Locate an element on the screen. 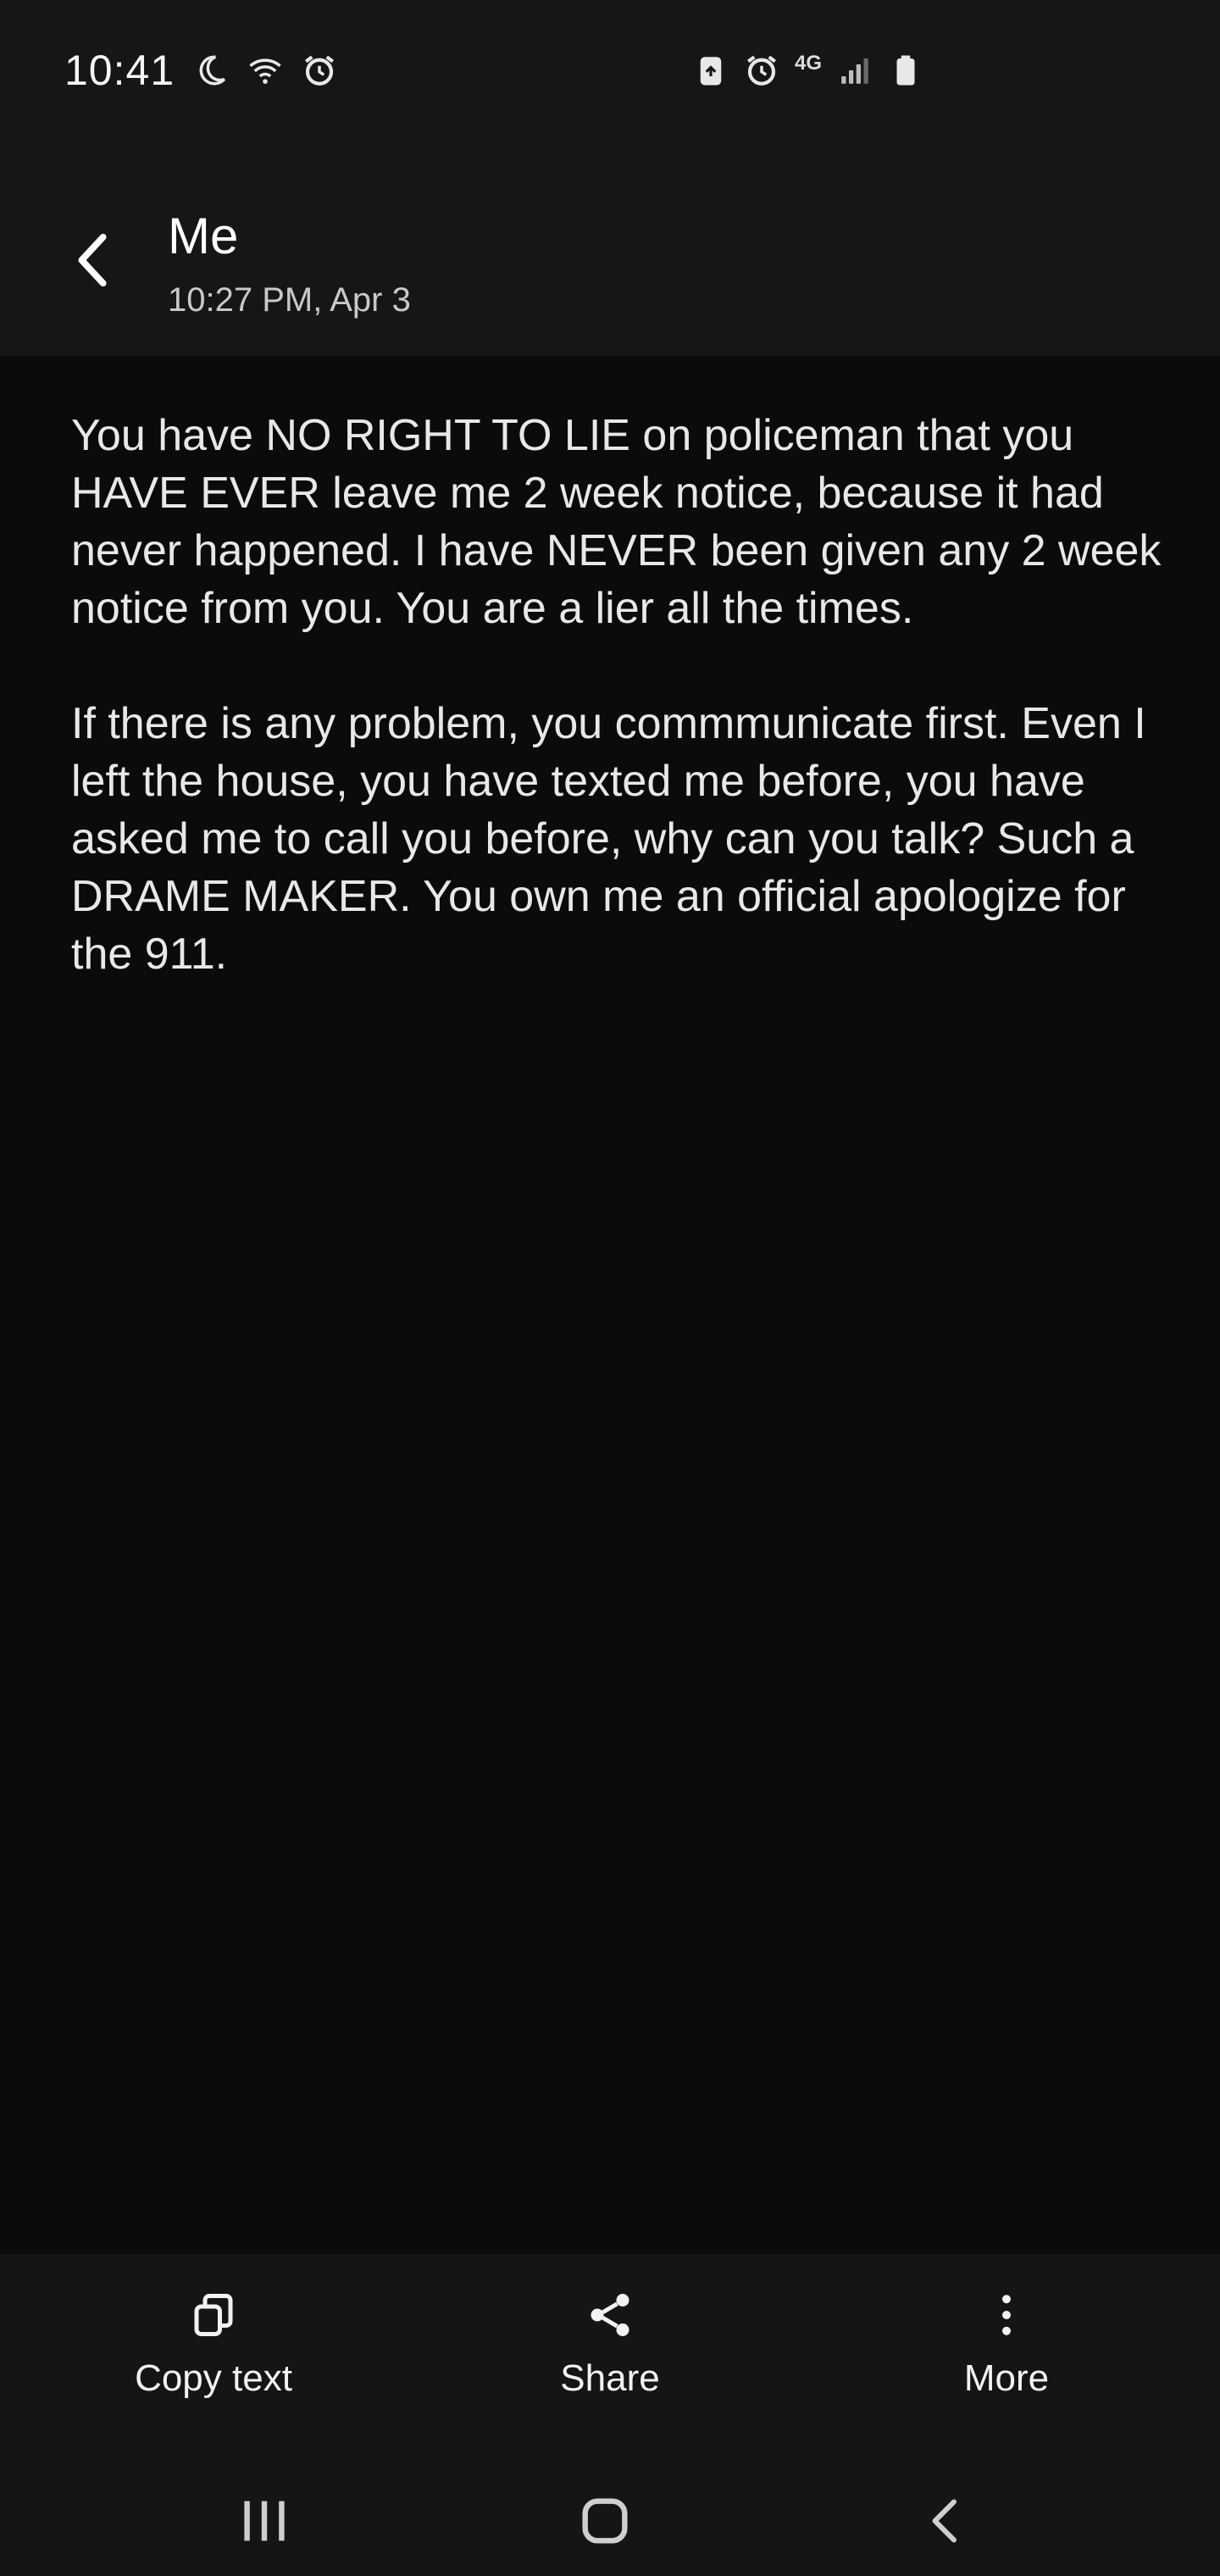 Image resolution: width=1220 pixels, height=2576 pixels. recents-button is located at coordinates (264, 2521).